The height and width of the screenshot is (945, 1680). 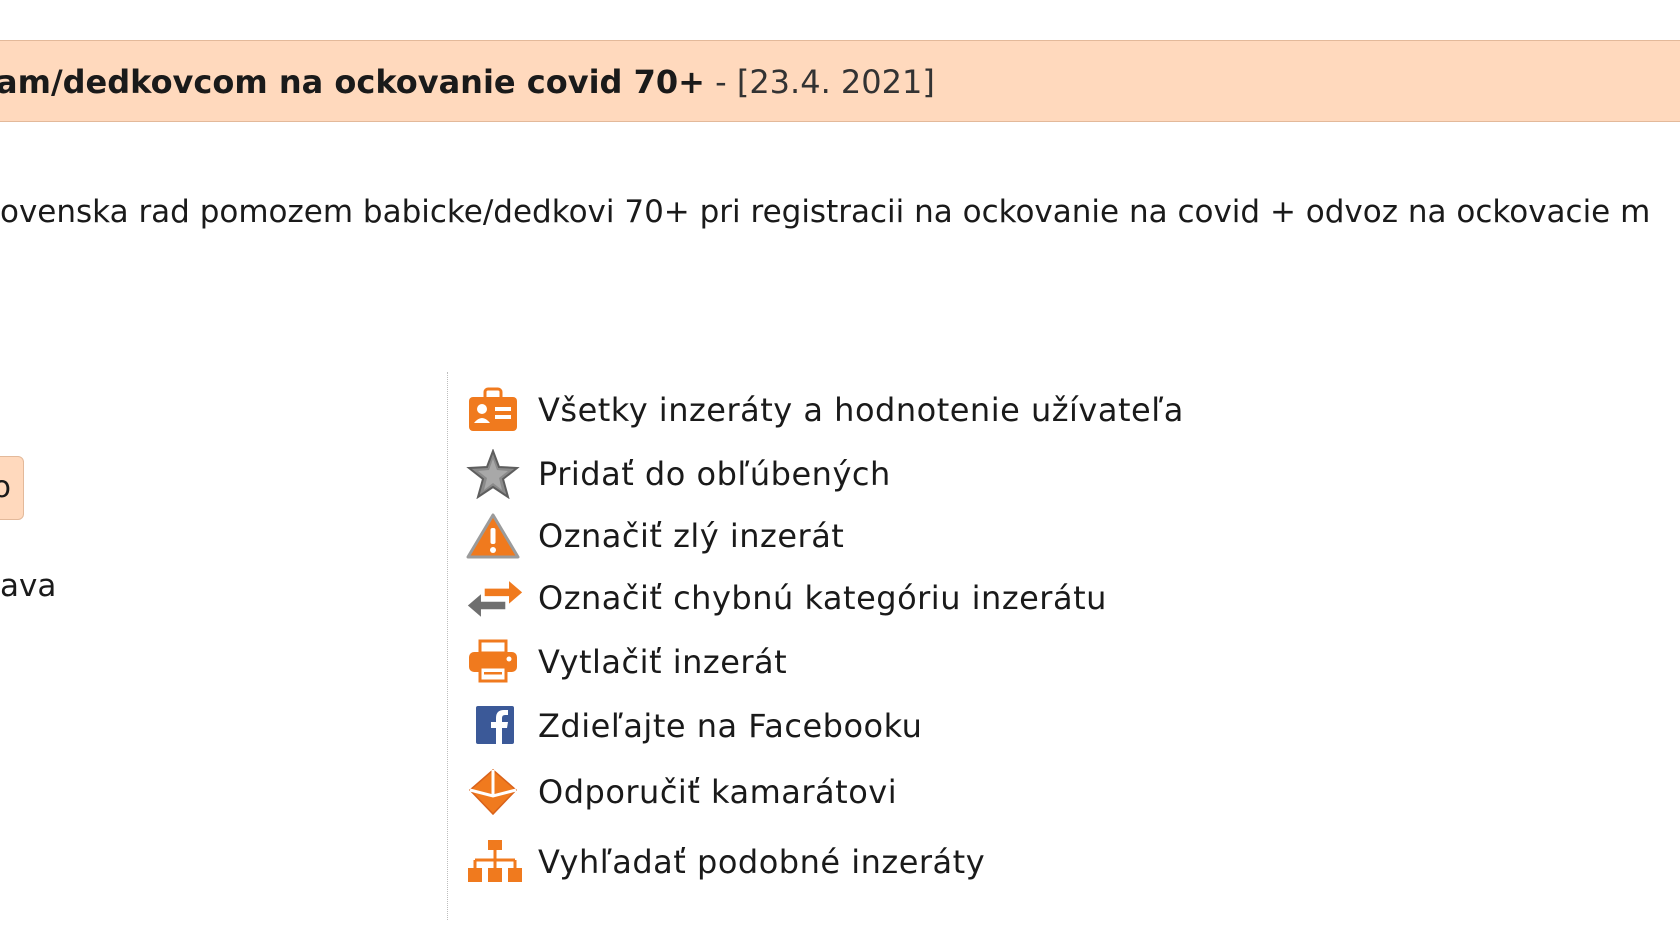 I want to click on action-label: Označiť chybnú kategóriu inzerátu, so click(x=822, y=598).